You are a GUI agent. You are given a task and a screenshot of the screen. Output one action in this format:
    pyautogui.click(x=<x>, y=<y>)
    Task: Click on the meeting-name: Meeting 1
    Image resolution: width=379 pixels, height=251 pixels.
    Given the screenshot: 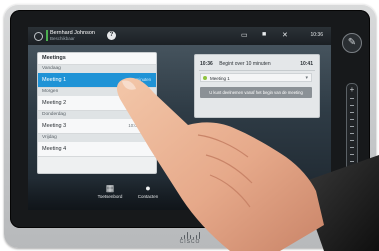 What is the action you would take?
    pyautogui.click(x=54, y=80)
    